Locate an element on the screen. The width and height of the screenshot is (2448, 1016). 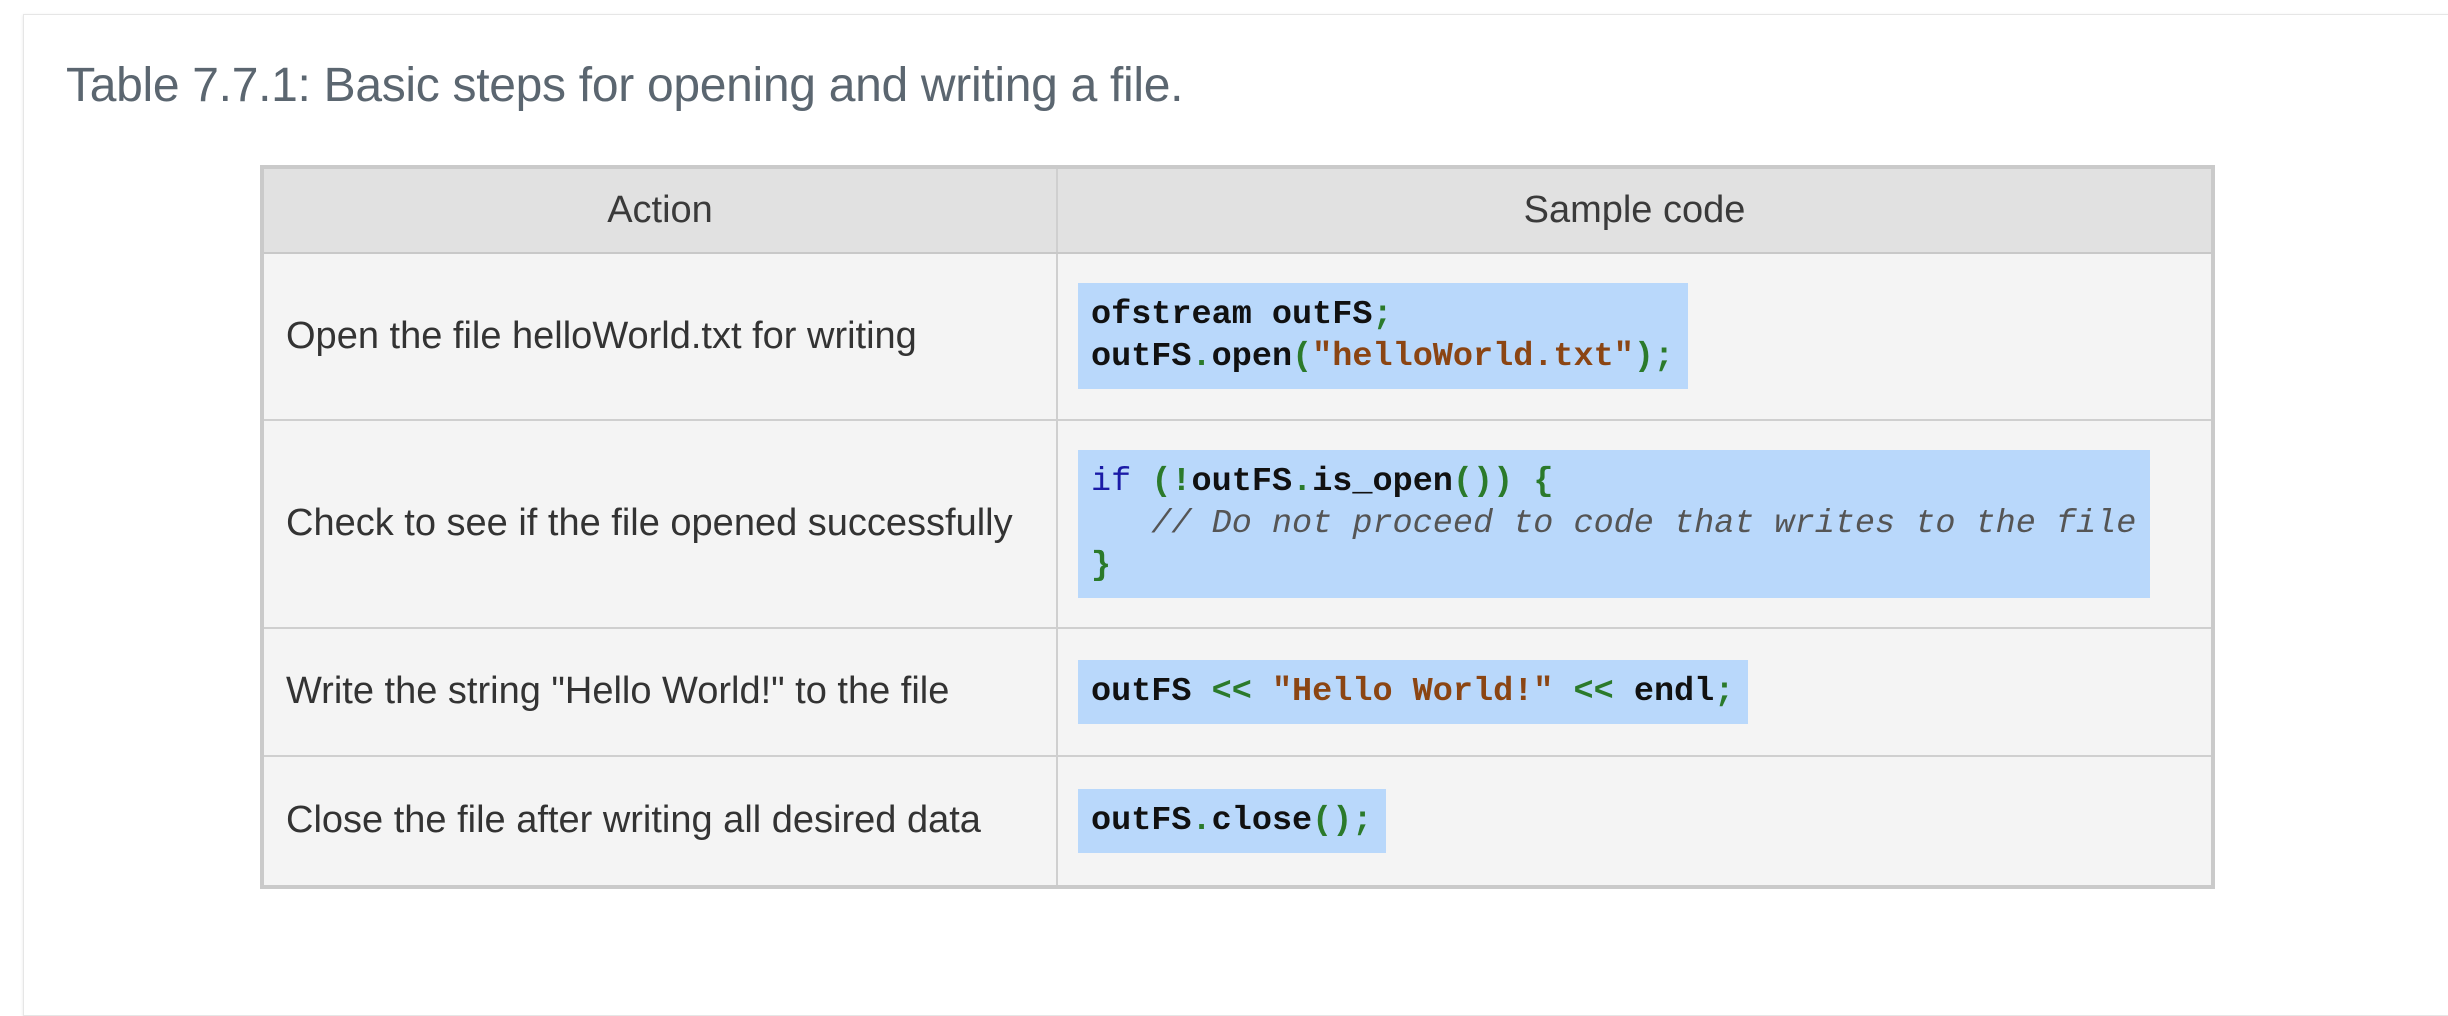
code-token: ); is located at coordinates (1654, 357).